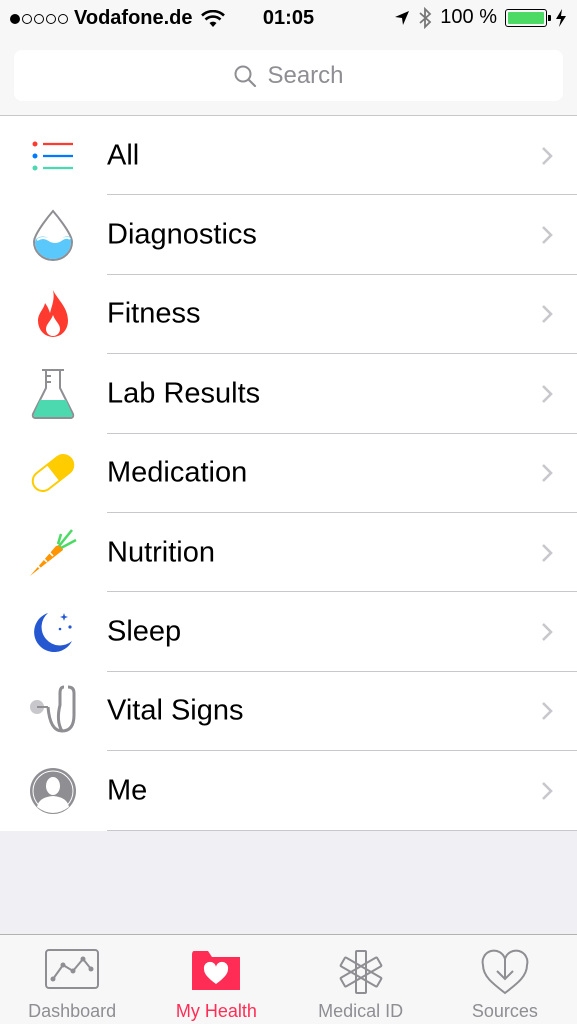 The image size is (577, 1024). What do you see at coordinates (288, 712) in the screenshot?
I see `list-item-vital-signs: Vital Signs` at bounding box center [288, 712].